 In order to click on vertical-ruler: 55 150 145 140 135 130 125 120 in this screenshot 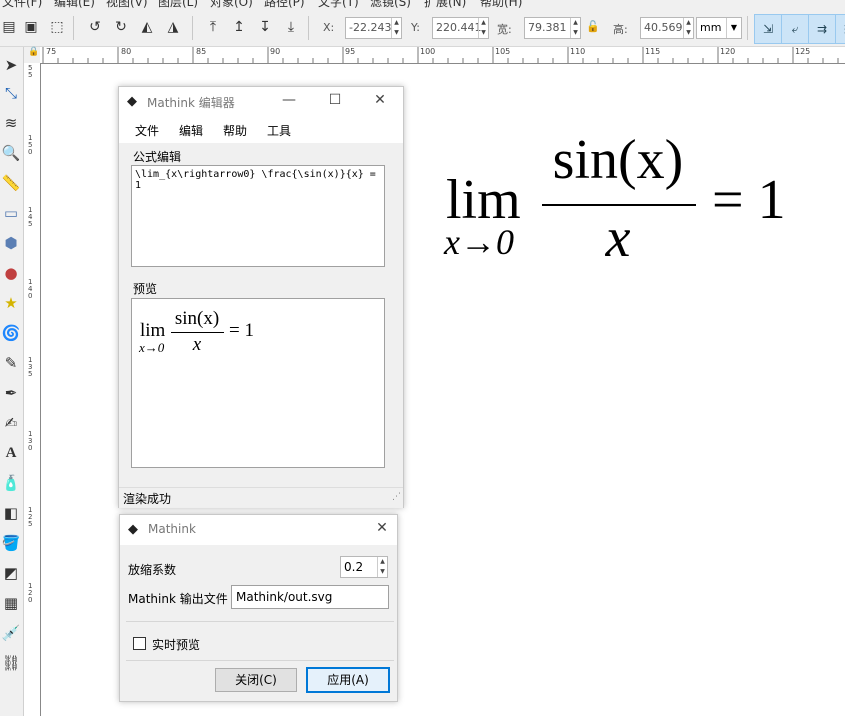, I will do `click(32, 381)`.